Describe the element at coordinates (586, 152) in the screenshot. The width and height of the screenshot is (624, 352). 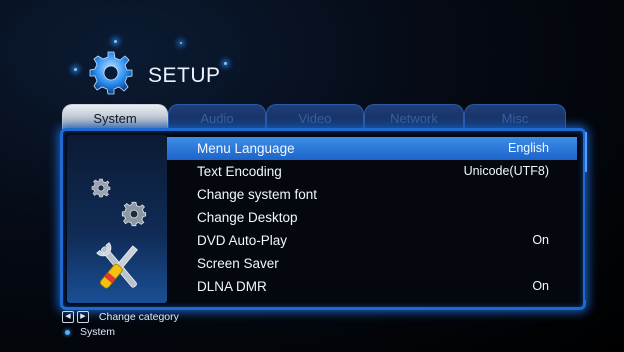
I see `scrollbar-thumb` at that location.